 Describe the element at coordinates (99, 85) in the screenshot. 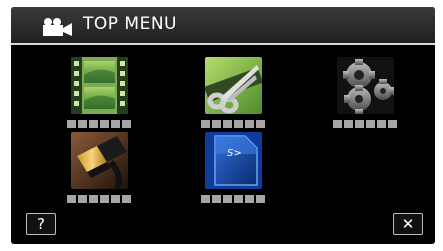

I see `film-icon` at that location.